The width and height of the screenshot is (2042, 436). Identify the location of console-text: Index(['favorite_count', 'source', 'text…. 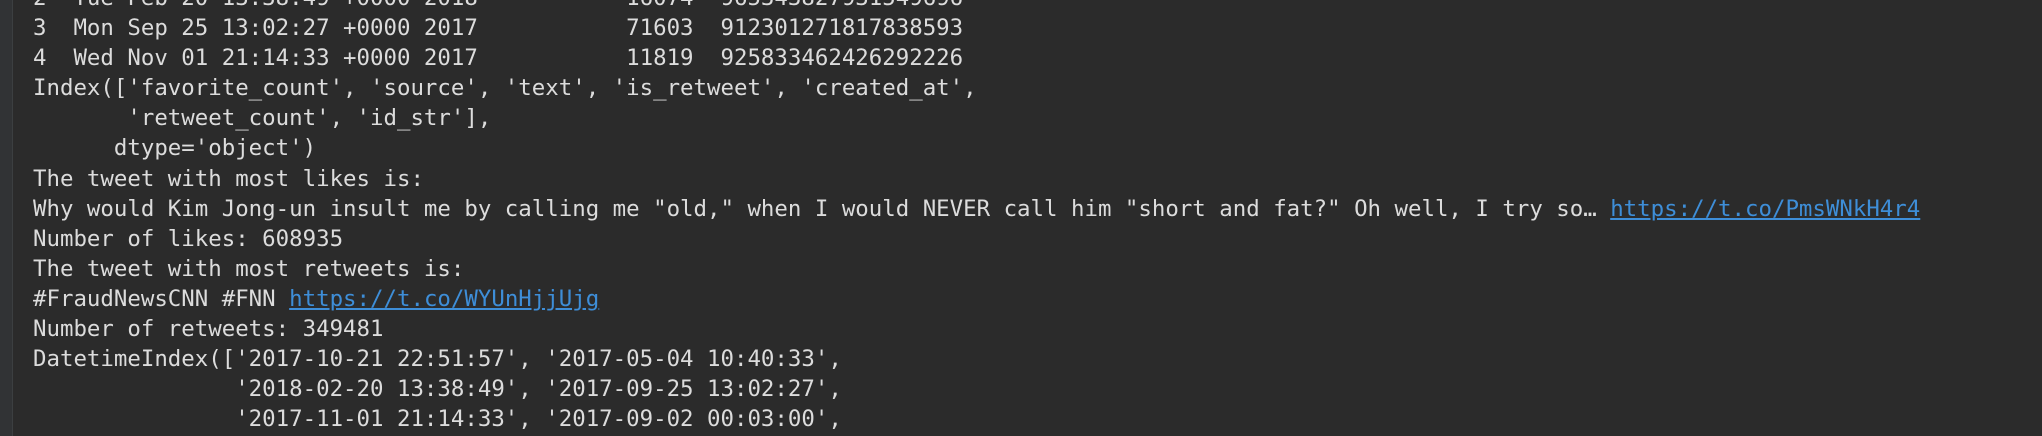
(505, 88).